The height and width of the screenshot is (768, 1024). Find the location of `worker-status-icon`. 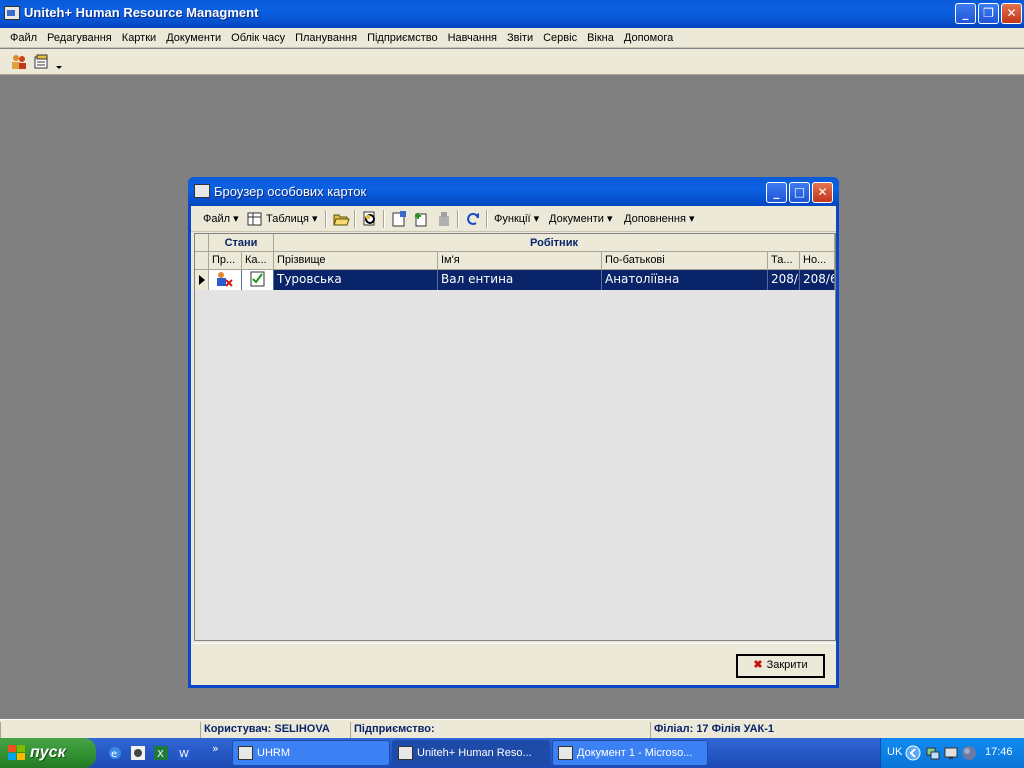

worker-status-icon is located at coordinates (225, 279).